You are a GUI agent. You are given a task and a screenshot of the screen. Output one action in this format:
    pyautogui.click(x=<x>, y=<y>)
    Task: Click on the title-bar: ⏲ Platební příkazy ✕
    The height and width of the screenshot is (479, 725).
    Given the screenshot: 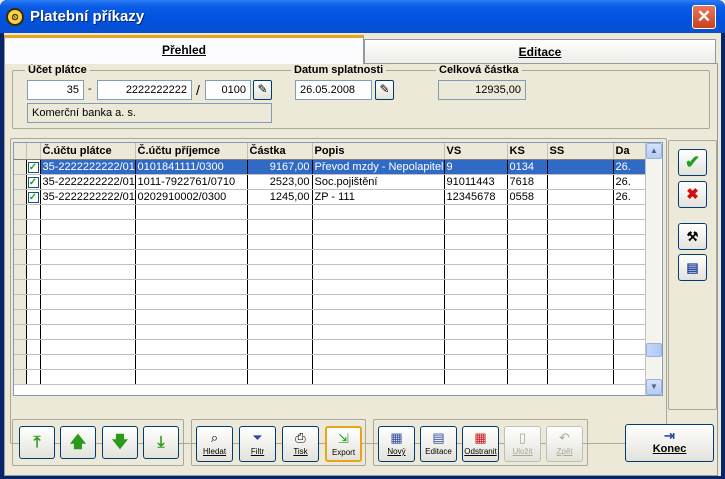 What is the action you would take?
    pyautogui.click(x=362, y=16)
    